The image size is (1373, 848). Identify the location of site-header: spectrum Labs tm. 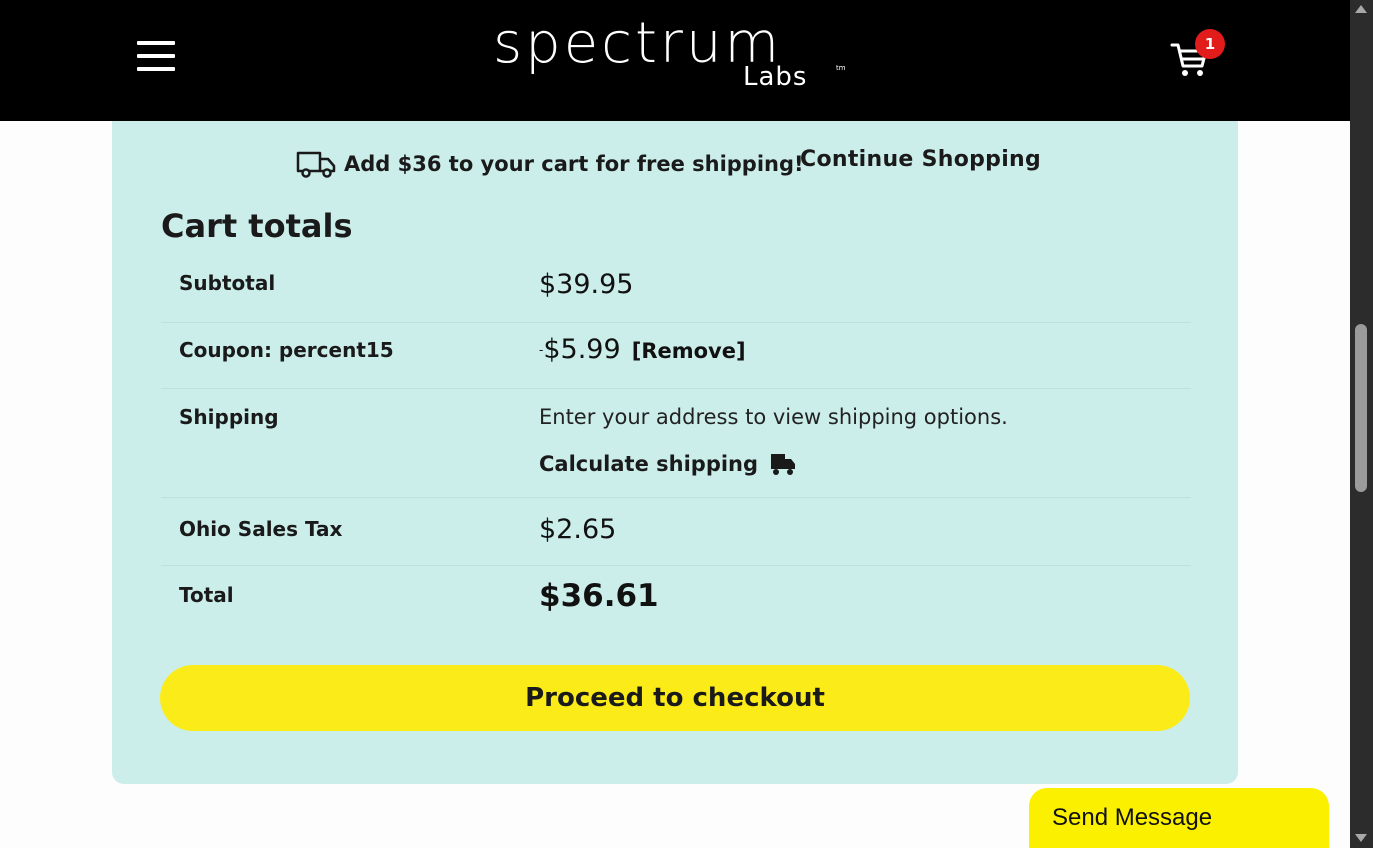
(675, 60).